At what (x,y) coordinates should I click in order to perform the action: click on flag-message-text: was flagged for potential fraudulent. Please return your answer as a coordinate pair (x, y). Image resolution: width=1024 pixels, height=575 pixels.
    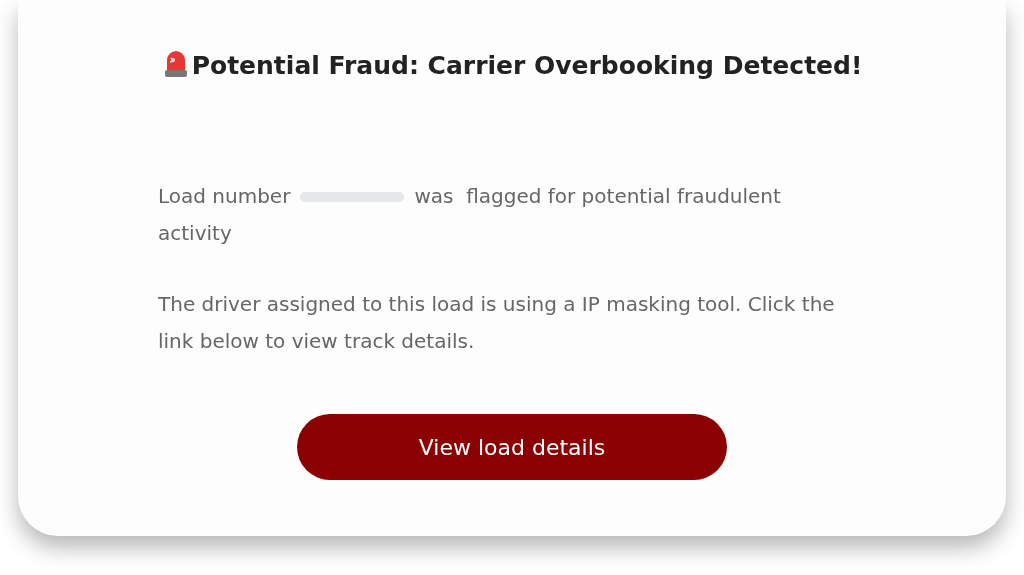
    Looking at the image, I should click on (597, 196).